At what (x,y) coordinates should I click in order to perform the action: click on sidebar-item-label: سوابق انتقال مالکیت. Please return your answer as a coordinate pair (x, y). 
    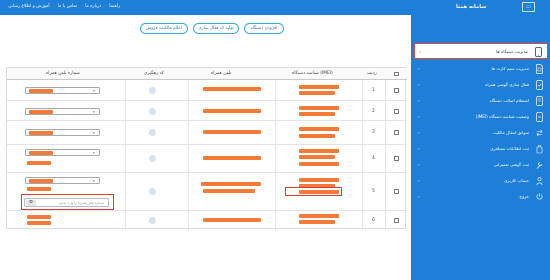
    Looking at the image, I should click on (510, 132).